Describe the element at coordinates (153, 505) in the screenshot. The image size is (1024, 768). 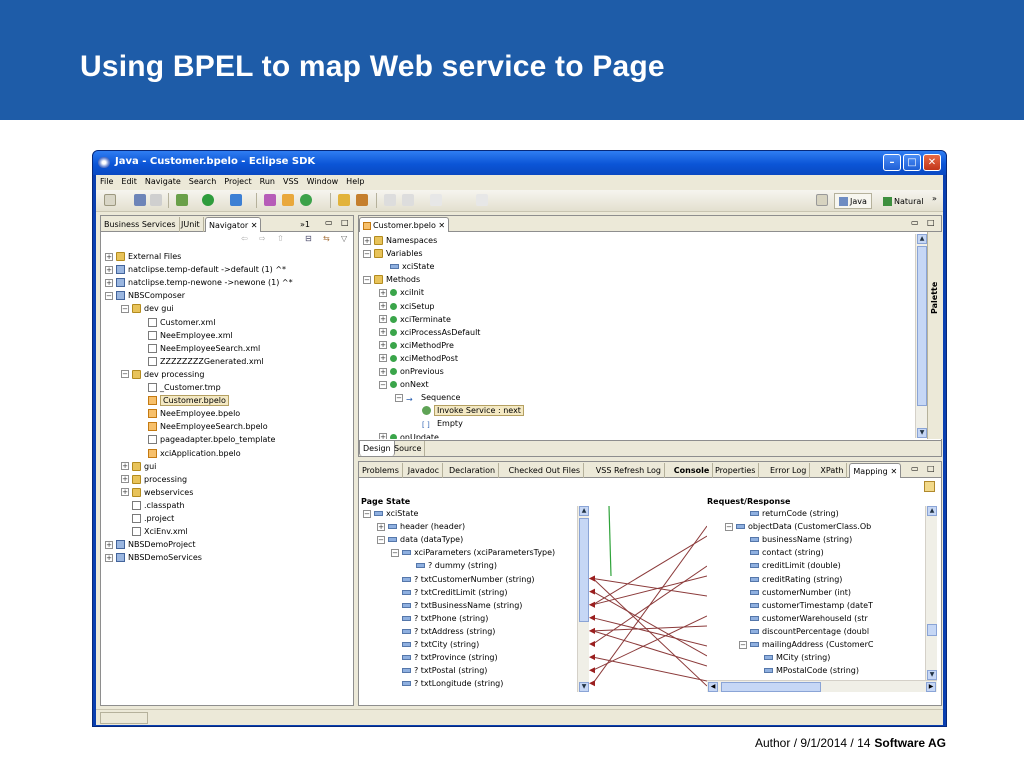
I see `tree-item: .classpath` at that location.